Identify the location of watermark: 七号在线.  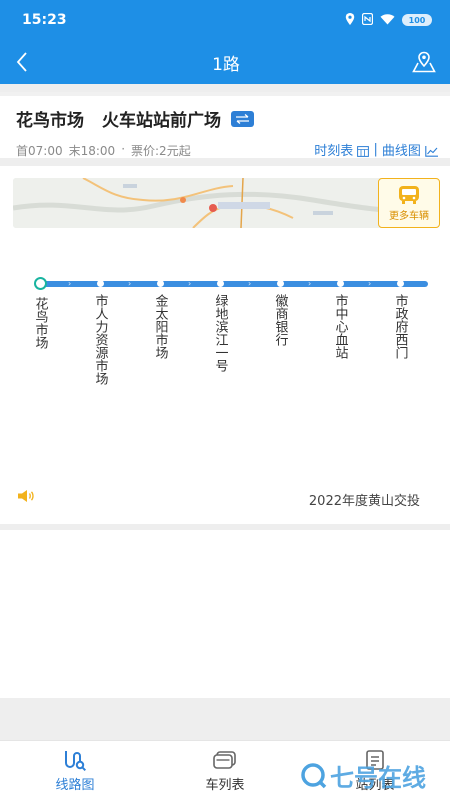
(363, 775).